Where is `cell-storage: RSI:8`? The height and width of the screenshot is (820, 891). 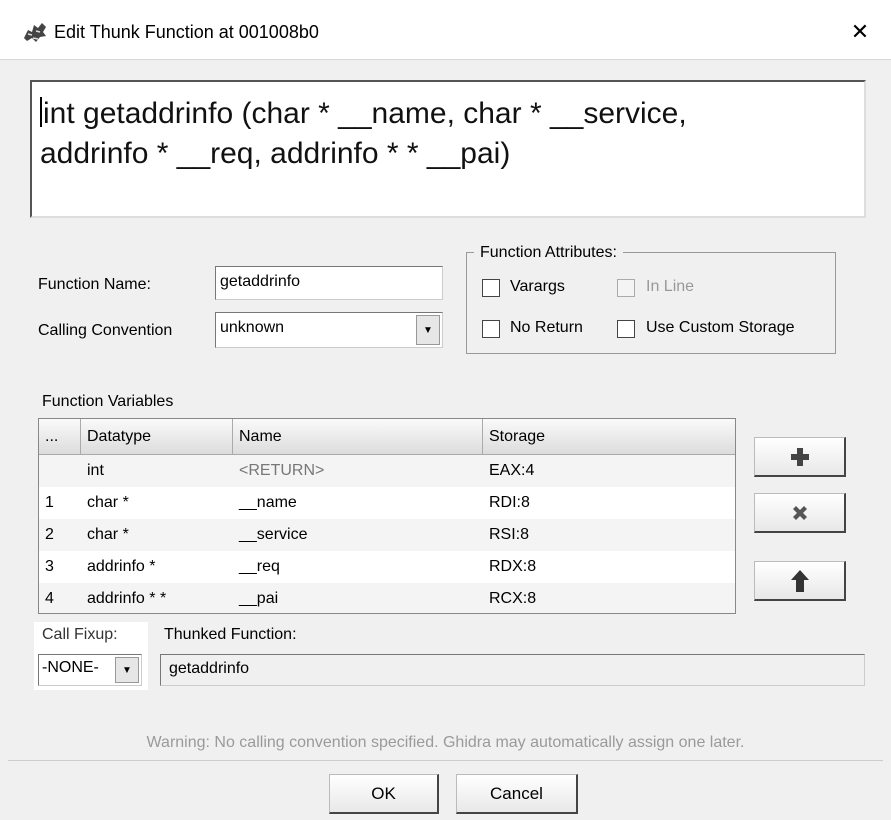 cell-storage: RSI:8 is located at coordinates (609, 535).